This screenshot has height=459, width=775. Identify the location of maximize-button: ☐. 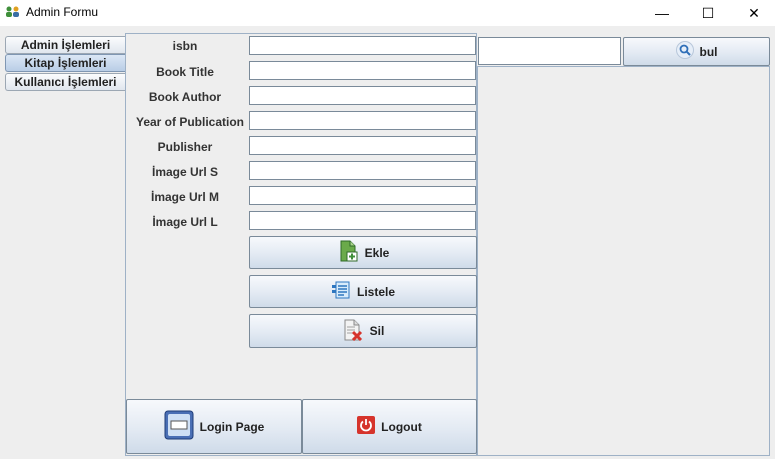
(708, 13).